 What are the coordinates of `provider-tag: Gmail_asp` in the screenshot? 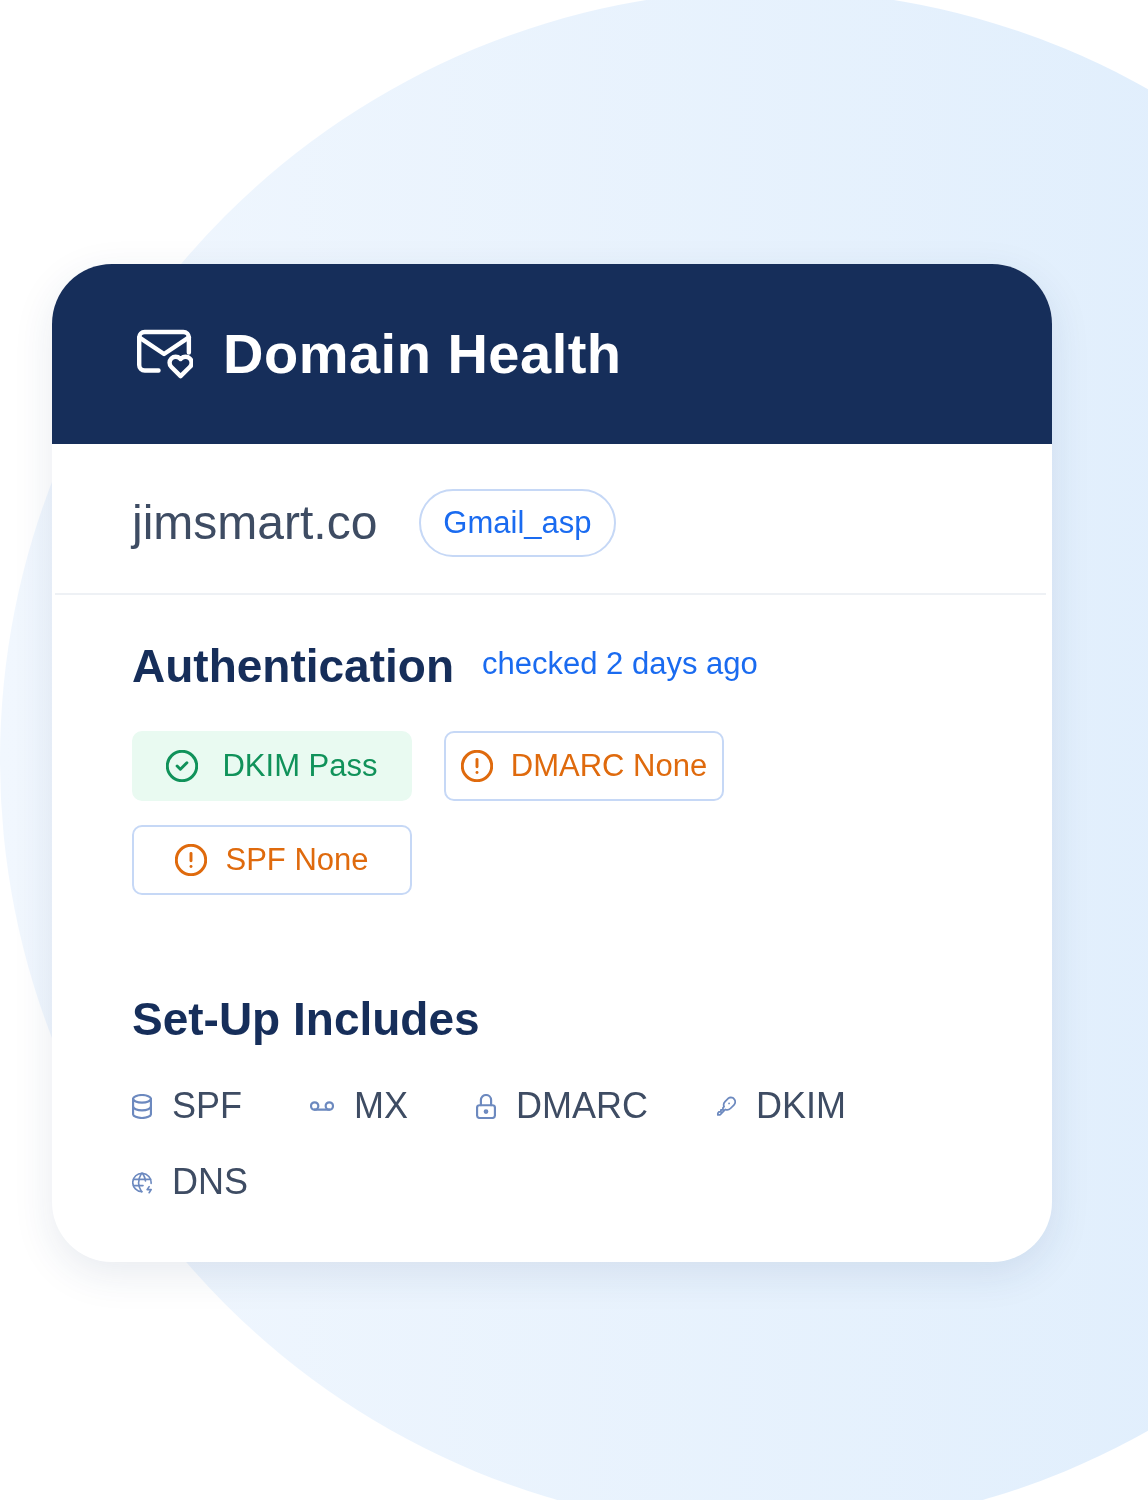 It's located at (517, 523).